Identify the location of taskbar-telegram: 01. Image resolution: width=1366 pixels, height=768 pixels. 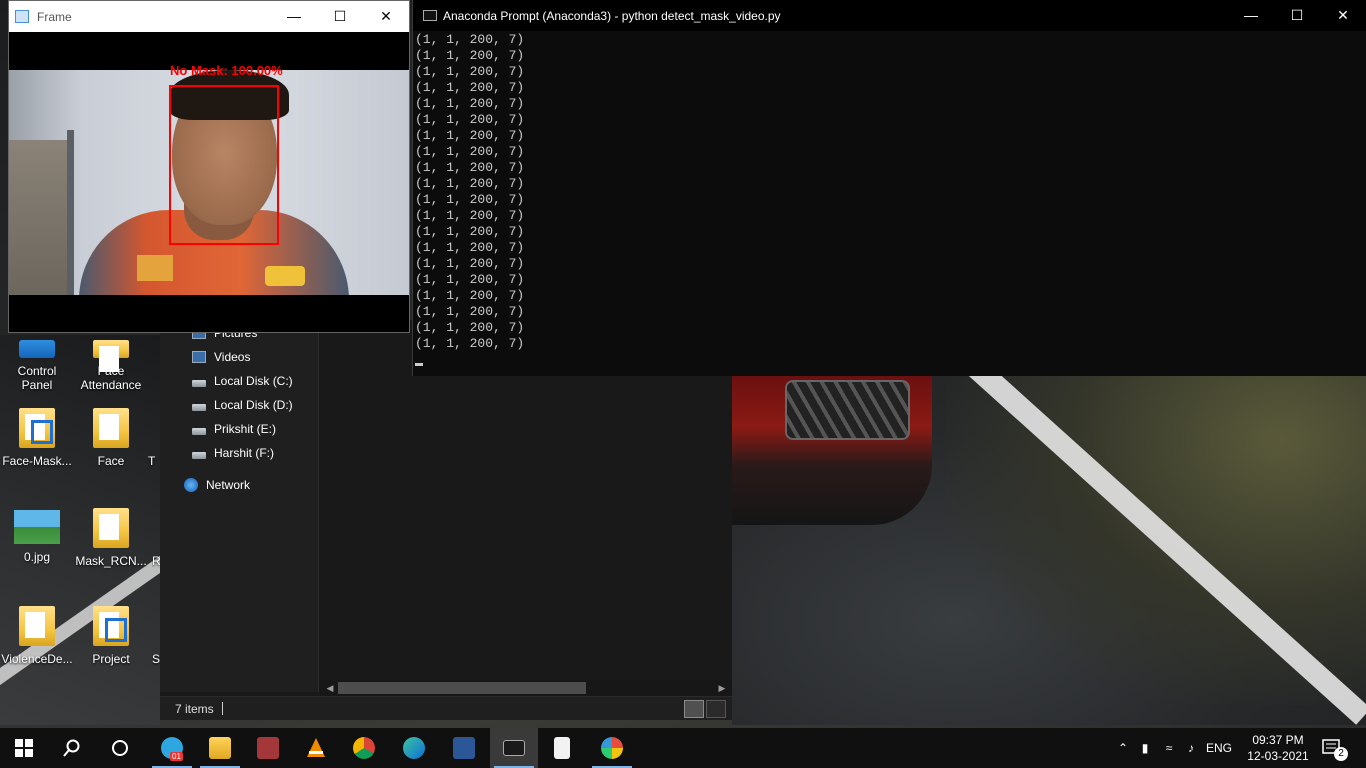
(172, 748).